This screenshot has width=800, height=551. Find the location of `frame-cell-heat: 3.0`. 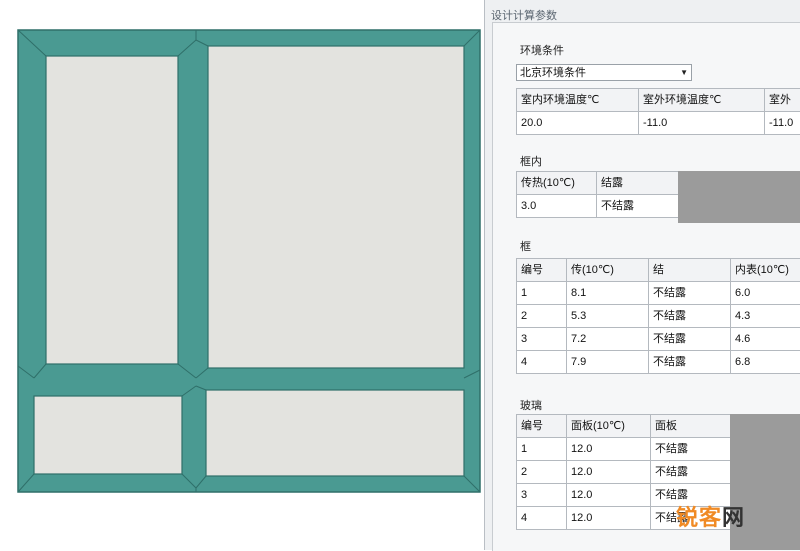

frame-cell-heat: 3.0 is located at coordinates (557, 206).